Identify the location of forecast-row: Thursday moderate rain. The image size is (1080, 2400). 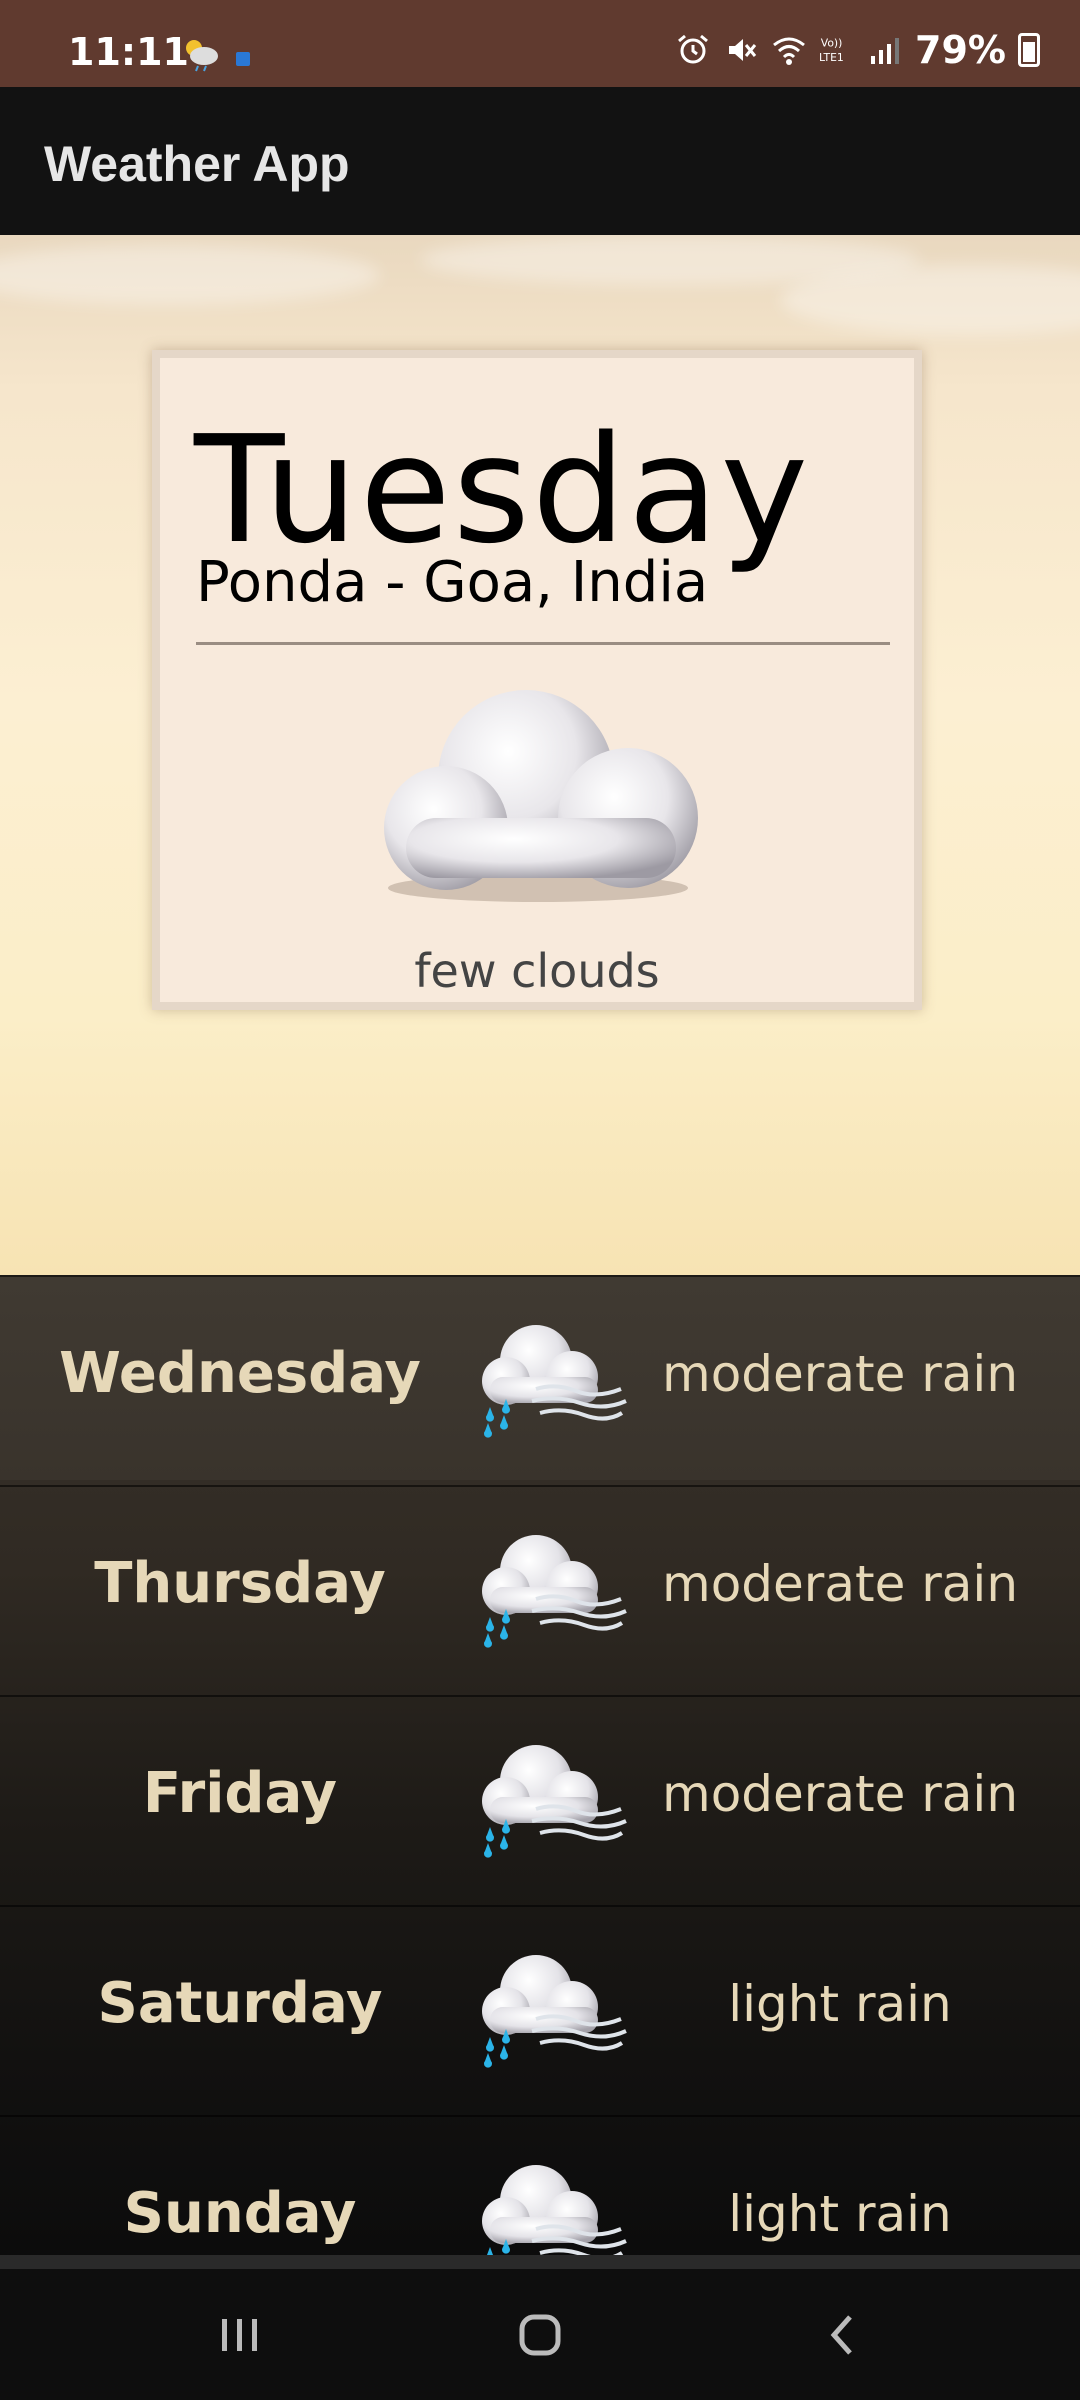
(540, 1587).